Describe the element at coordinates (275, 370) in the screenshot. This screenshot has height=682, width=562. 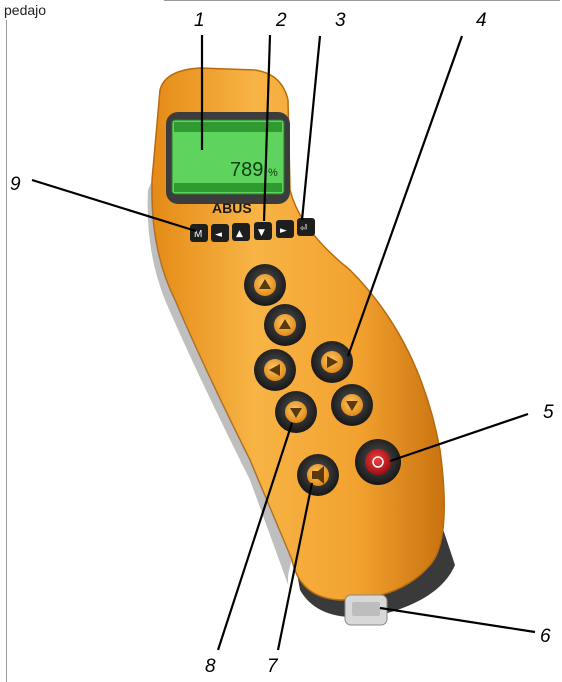
I see `button-left` at that location.